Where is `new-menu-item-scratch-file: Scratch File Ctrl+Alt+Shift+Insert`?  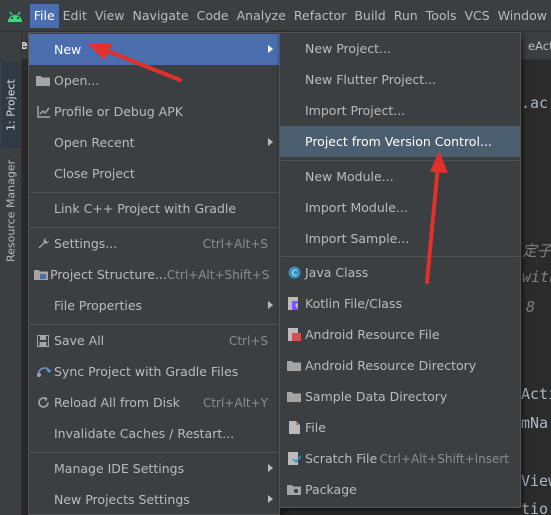 new-menu-item-scratch-file: Scratch File Ctrl+Alt+Shift+Insert is located at coordinates (400, 458).